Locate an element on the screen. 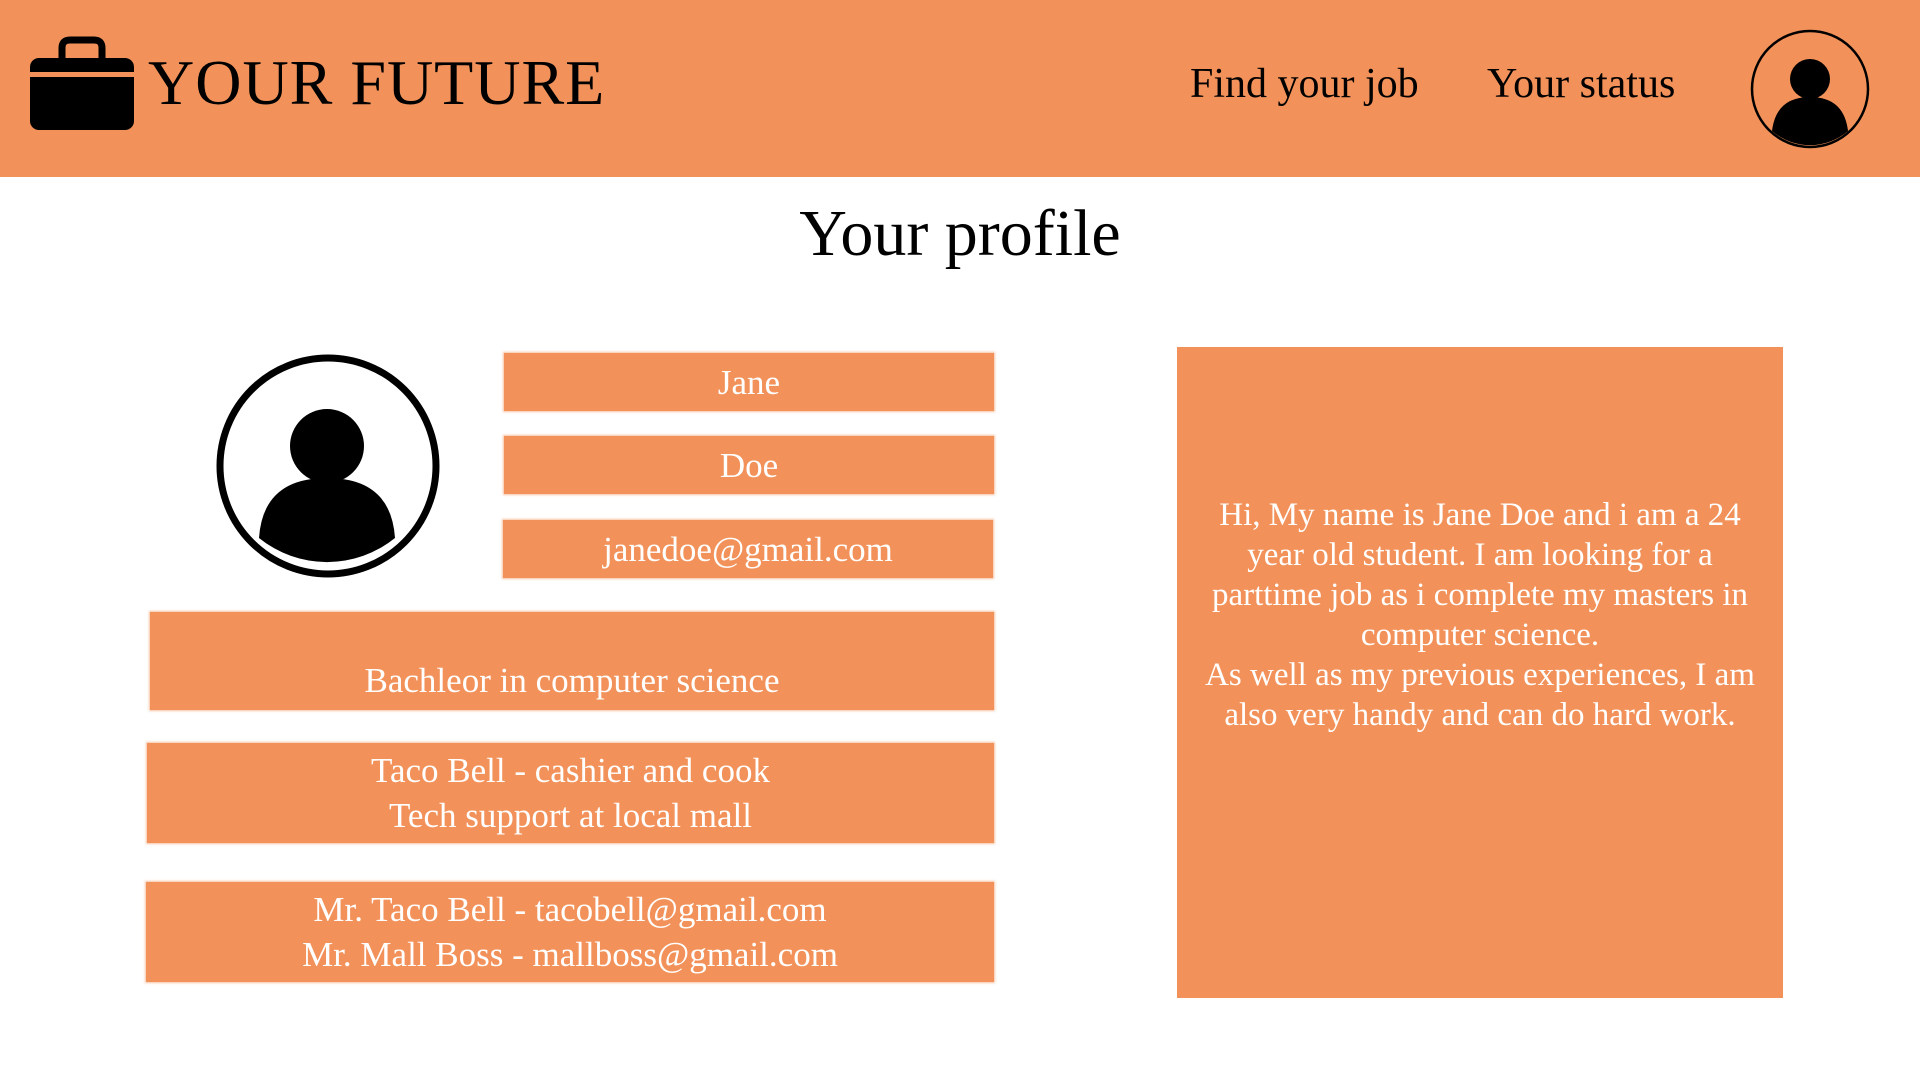  last-name-field: Doe is located at coordinates (749, 465).